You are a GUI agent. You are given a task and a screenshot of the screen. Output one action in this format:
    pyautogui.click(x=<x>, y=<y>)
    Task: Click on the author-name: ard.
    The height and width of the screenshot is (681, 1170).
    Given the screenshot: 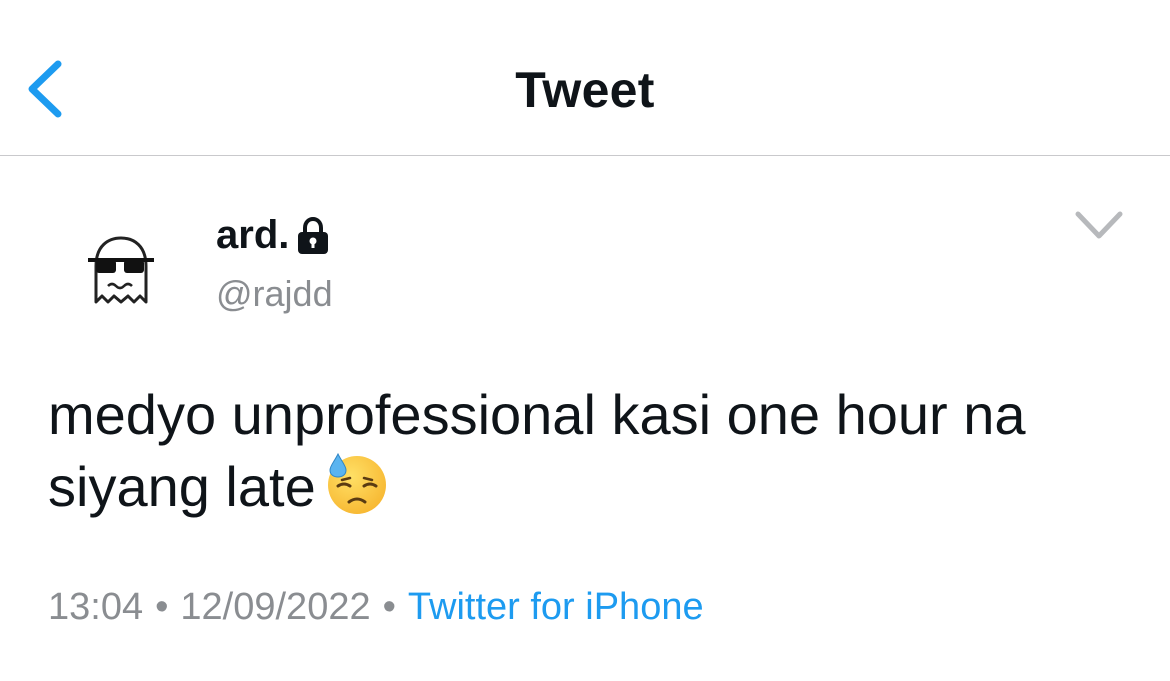 What is the action you would take?
    pyautogui.click(x=252, y=235)
    